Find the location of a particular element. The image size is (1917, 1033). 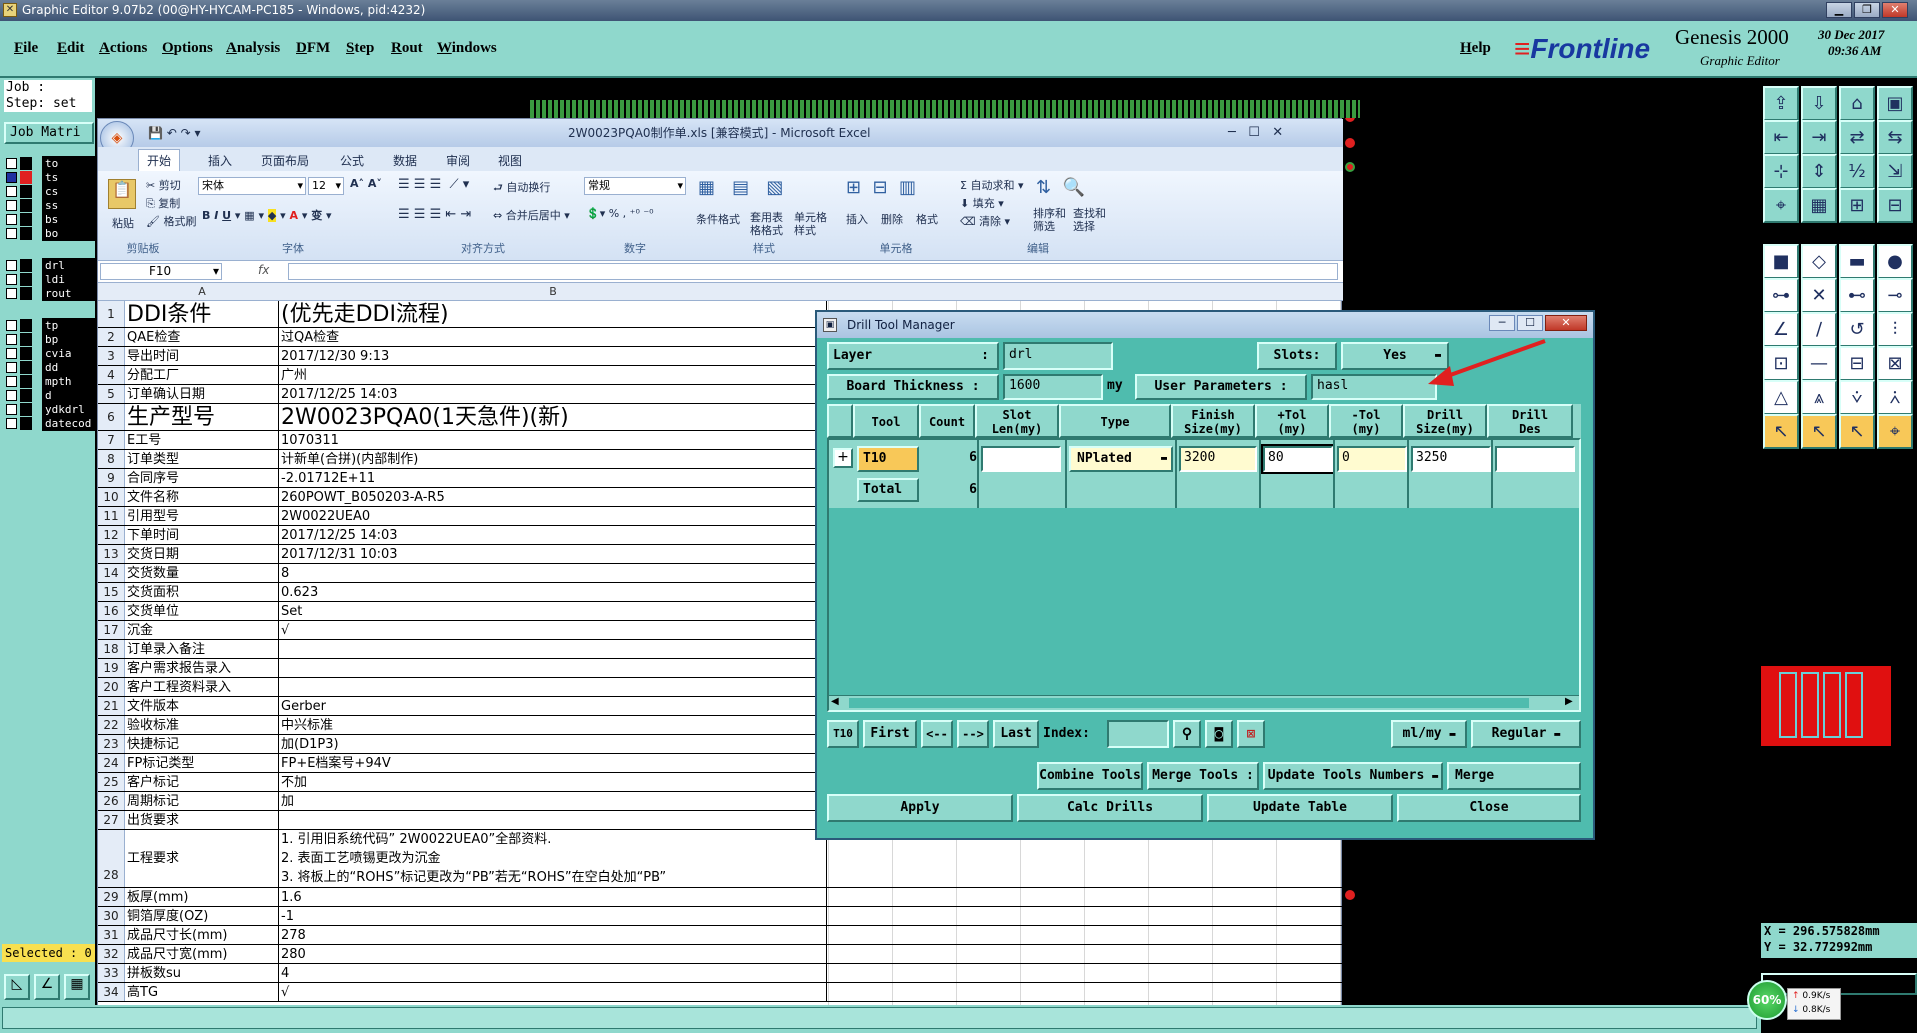

cell-a: 快捷标记 is located at coordinates (202, 744).